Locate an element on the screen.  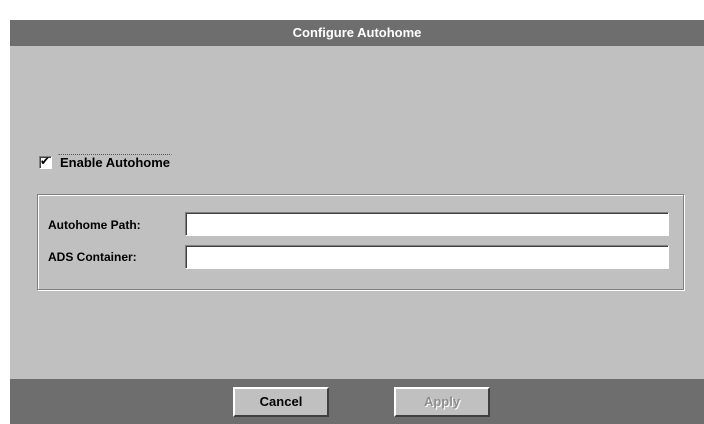
autohome-path-label: Autohome Path: is located at coordinates (94, 225).